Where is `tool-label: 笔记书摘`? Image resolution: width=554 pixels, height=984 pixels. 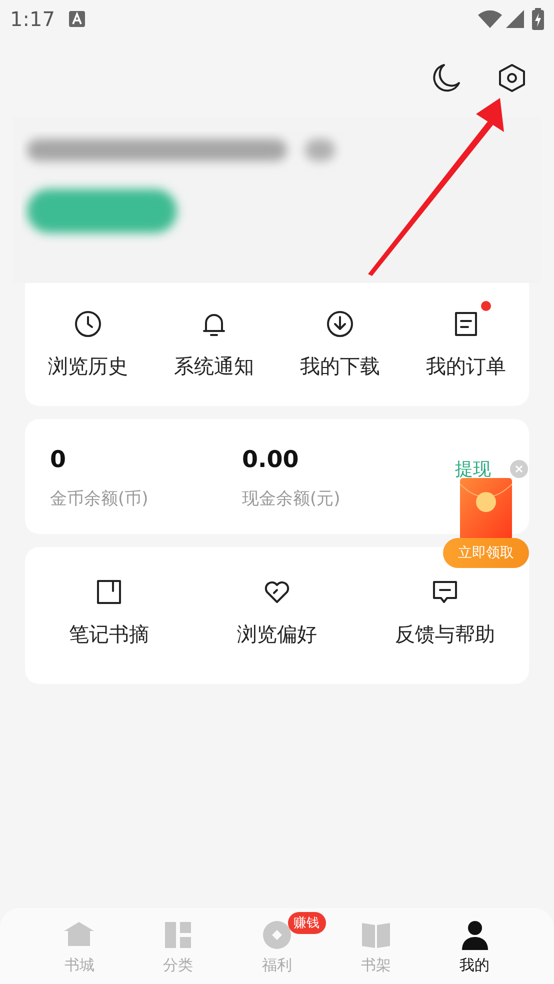
tool-label: 笔记书摘 is located at coordinates (109, 634).